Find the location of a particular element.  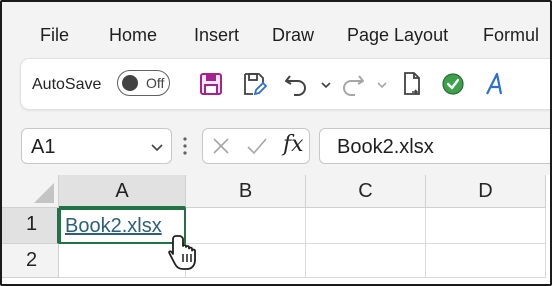

check-accessibility-button is located at coordinates (453, 84).